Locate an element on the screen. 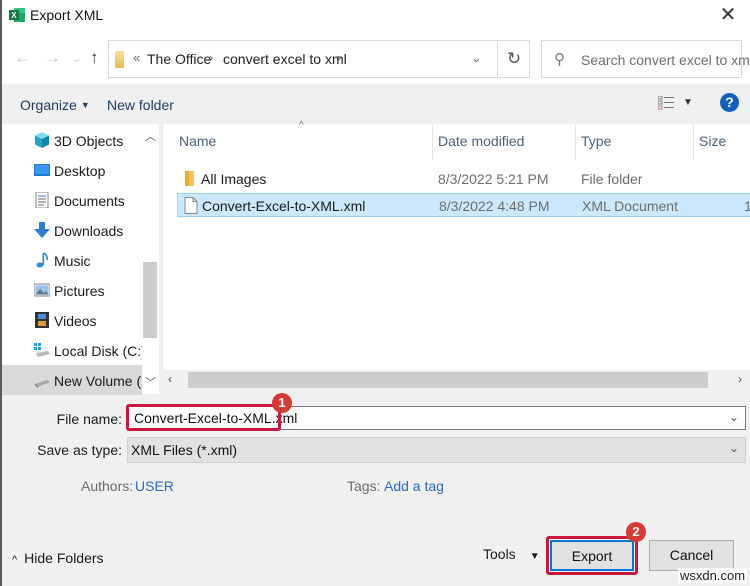 The height and width of the screenshot is (586, 750). downloads-icon is located at coordinates (42, 230).